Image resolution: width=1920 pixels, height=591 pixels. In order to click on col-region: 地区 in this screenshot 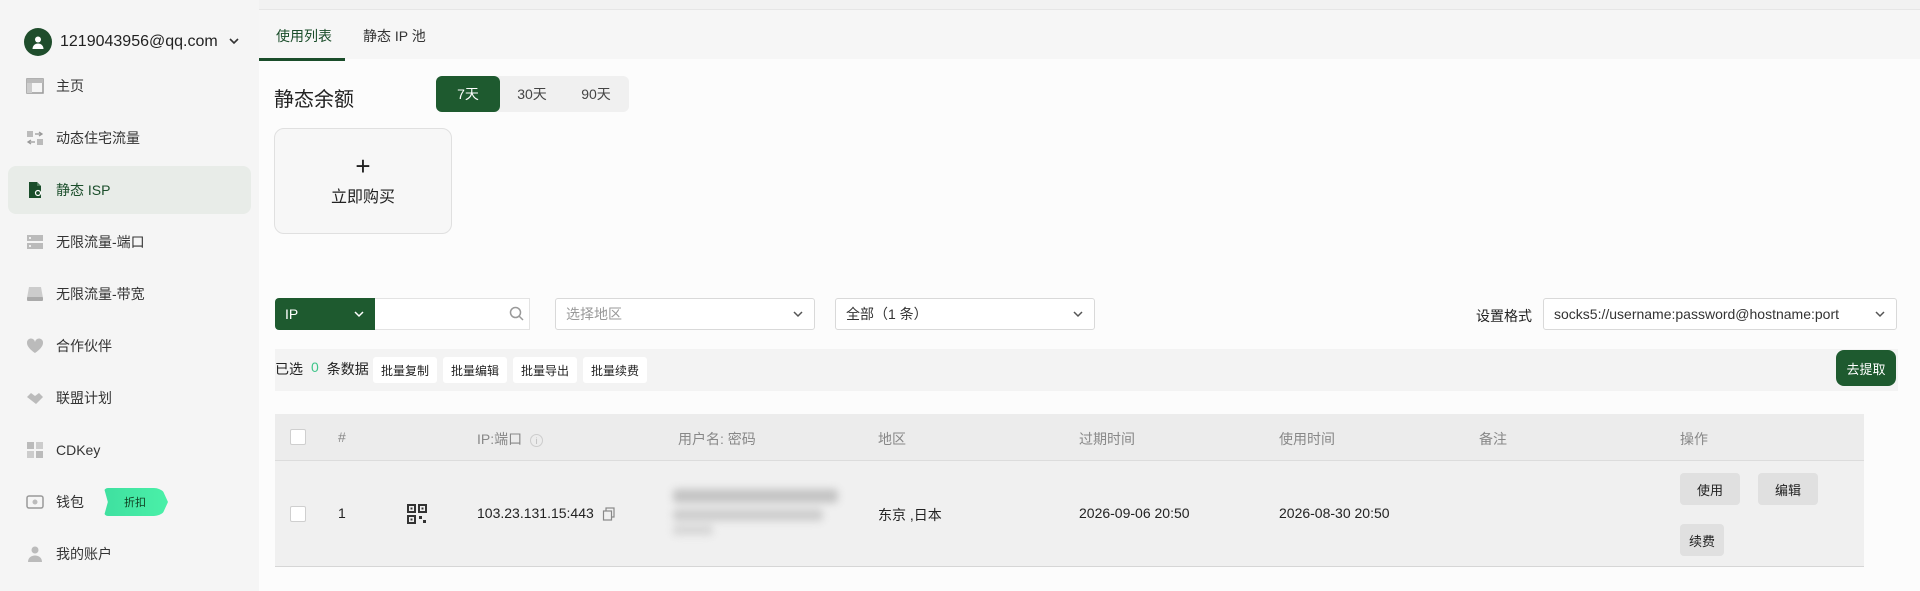, I will do `click(892, 439)`.